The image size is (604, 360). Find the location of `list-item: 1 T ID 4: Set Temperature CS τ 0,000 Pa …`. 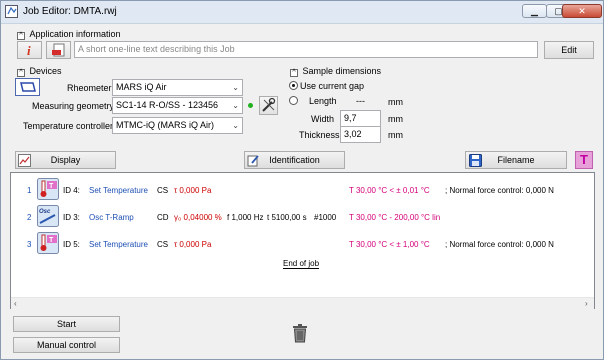

list-item: 1 T ID 4: Set Temperature CS τ 0,000 Pa … is located at coordinates (302, 190).